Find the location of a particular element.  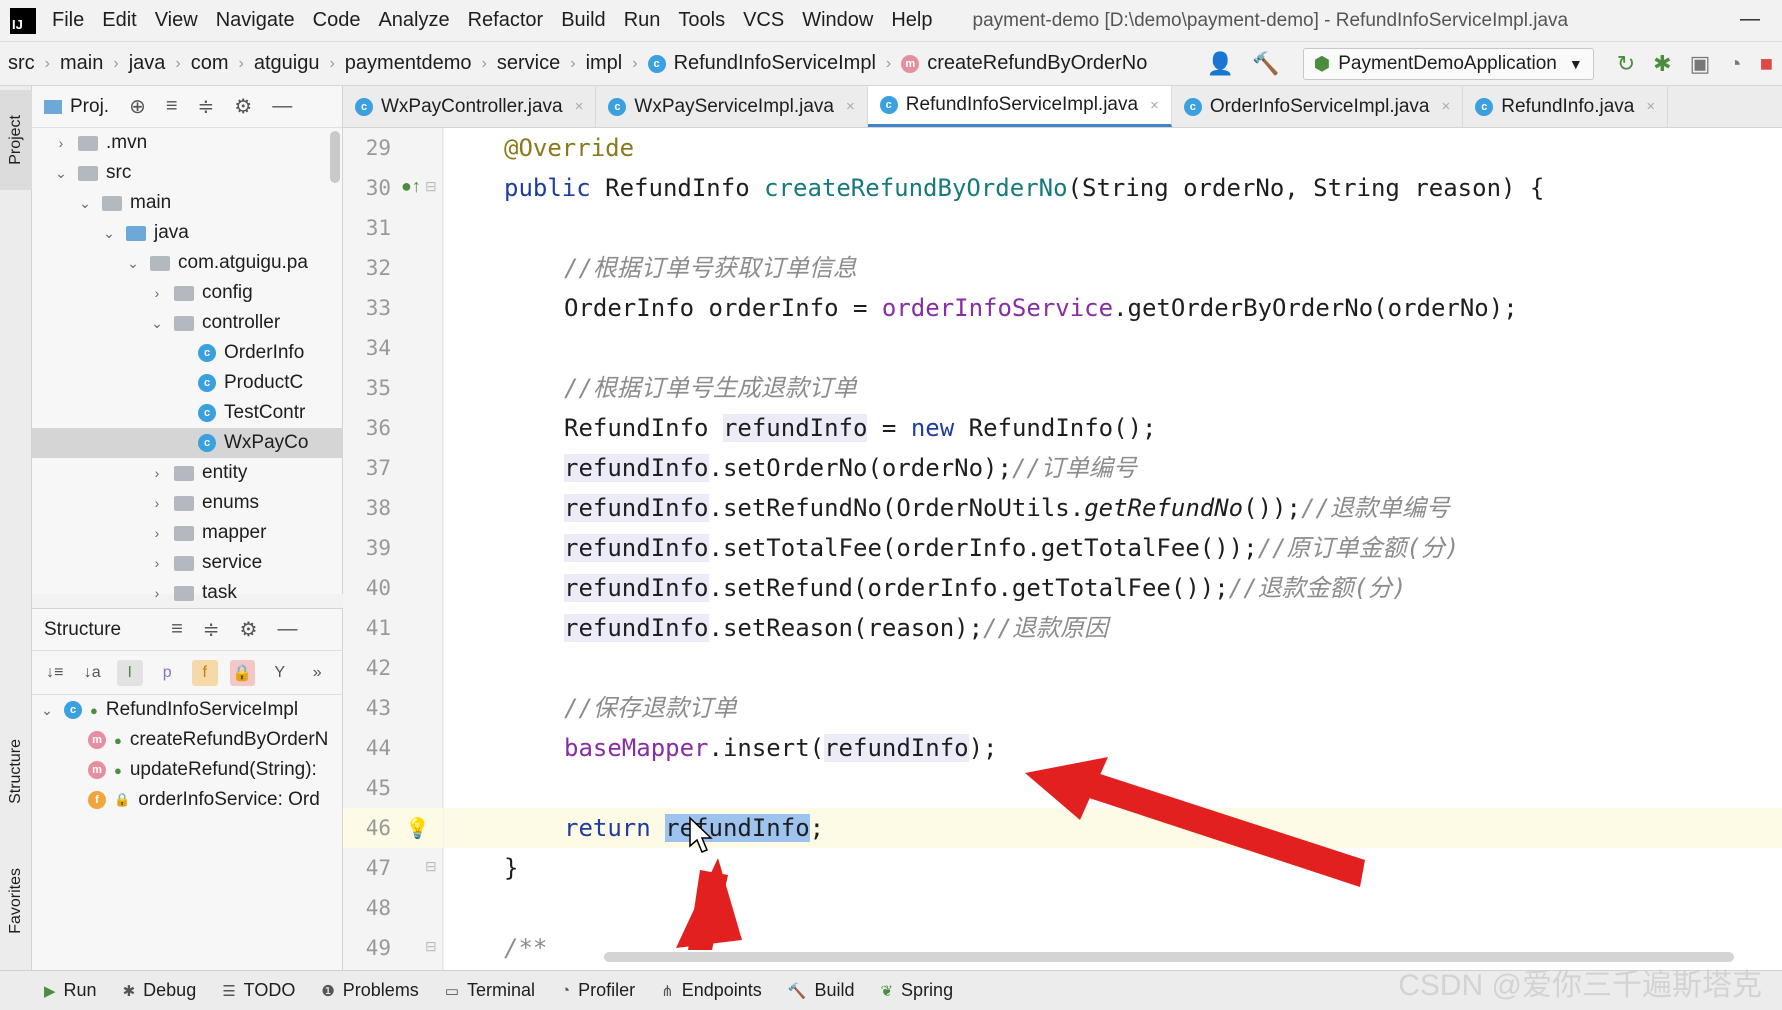

structure-tool-tab: Structure is located at coordinates (16, 771).